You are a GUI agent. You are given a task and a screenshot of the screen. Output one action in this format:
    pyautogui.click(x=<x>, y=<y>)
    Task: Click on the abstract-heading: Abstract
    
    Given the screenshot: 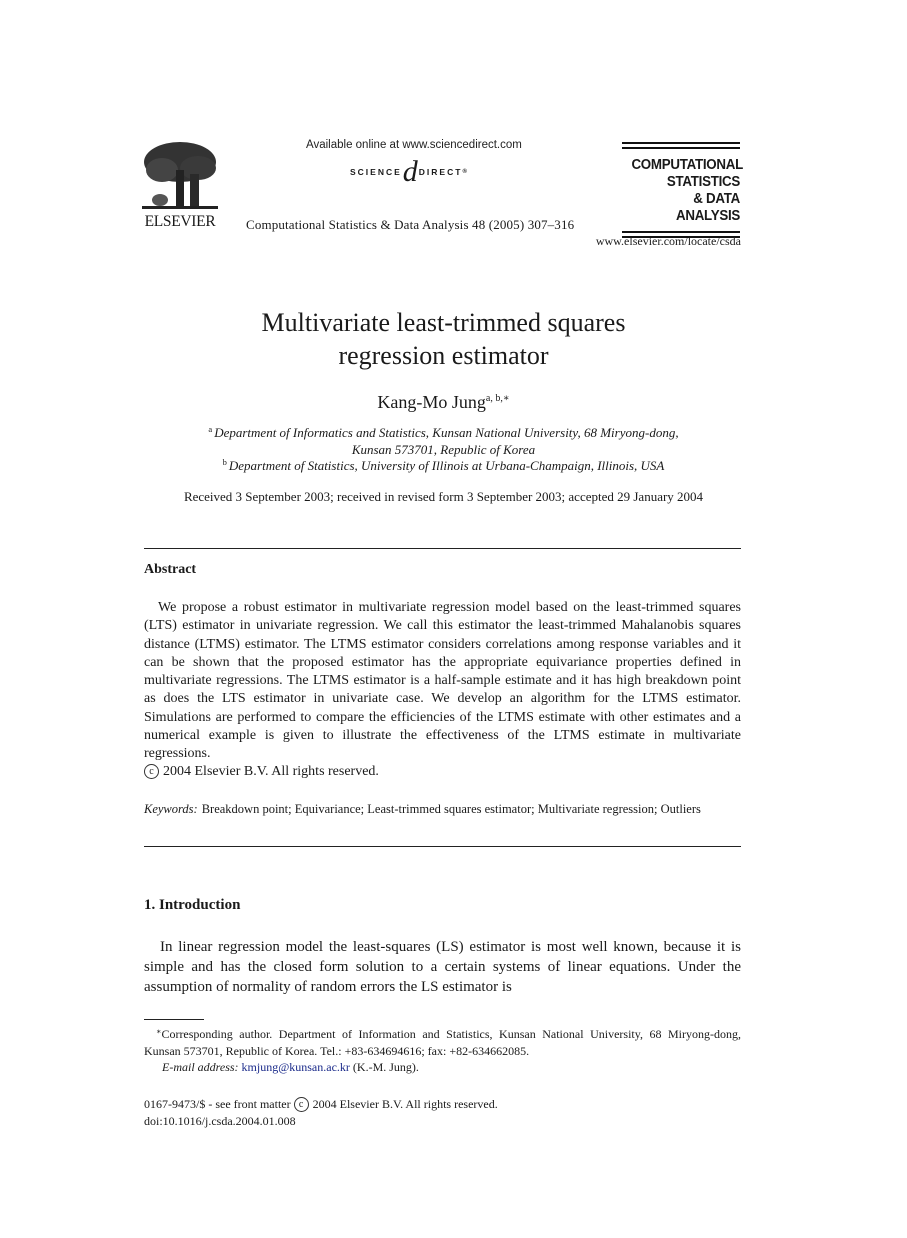 What is the action you would take?
    pyautogui.click(x=170, y=569)
    